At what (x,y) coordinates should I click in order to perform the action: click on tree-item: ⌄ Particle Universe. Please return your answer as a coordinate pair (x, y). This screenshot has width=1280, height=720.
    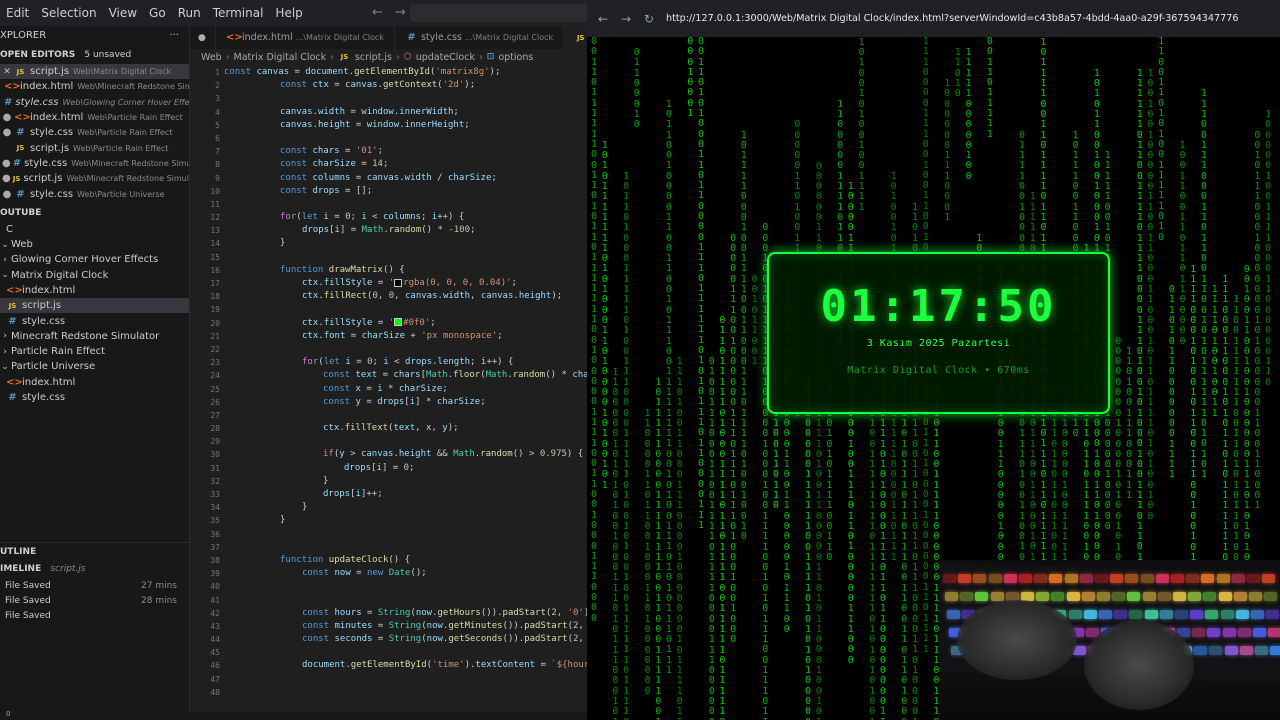
    Looking at the image, I should click on (94, 366).